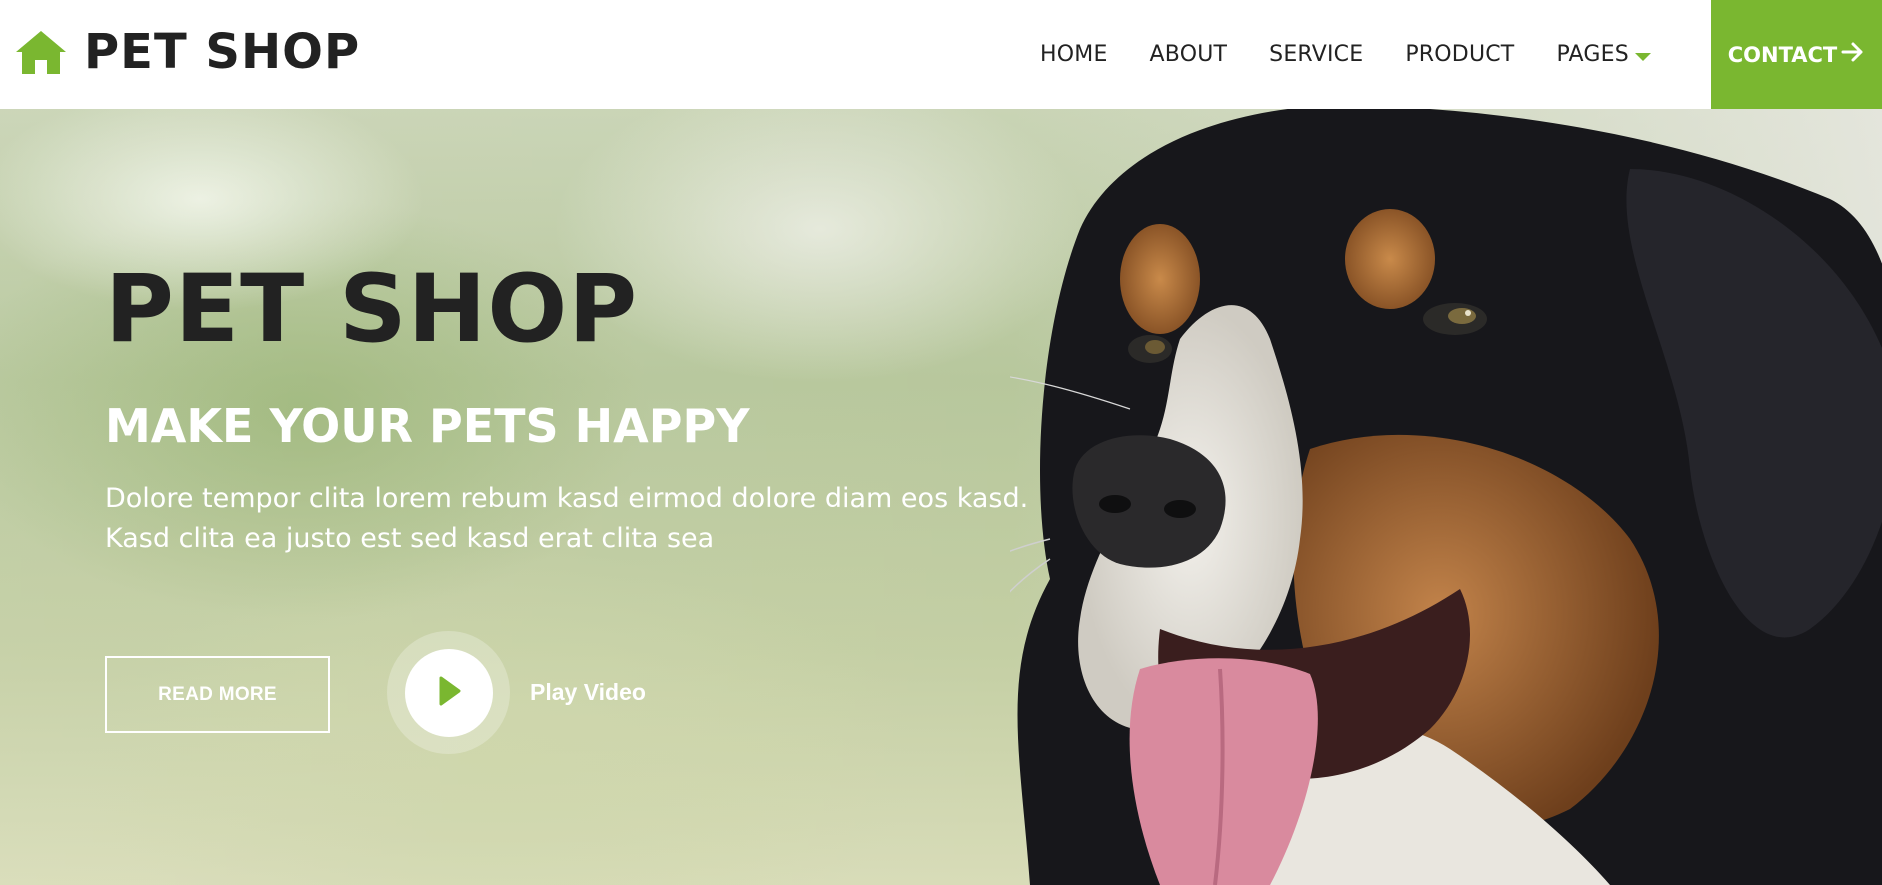  What do you see at coordinates (1592, 54) in the screenshot?
I see `nav-pages-label: PAGES` at bounding box center [1592, 54].